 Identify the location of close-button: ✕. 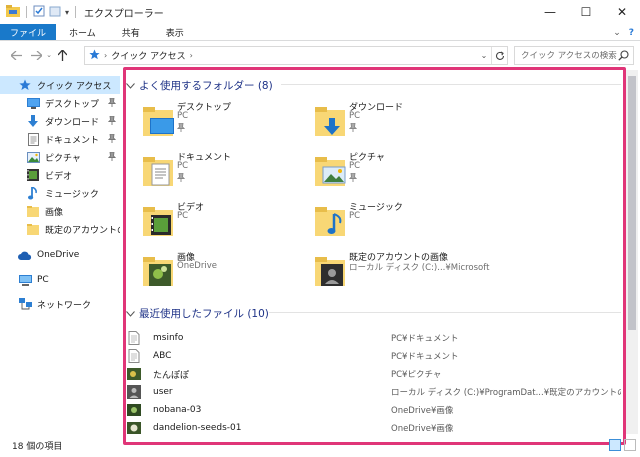
(622, 12).